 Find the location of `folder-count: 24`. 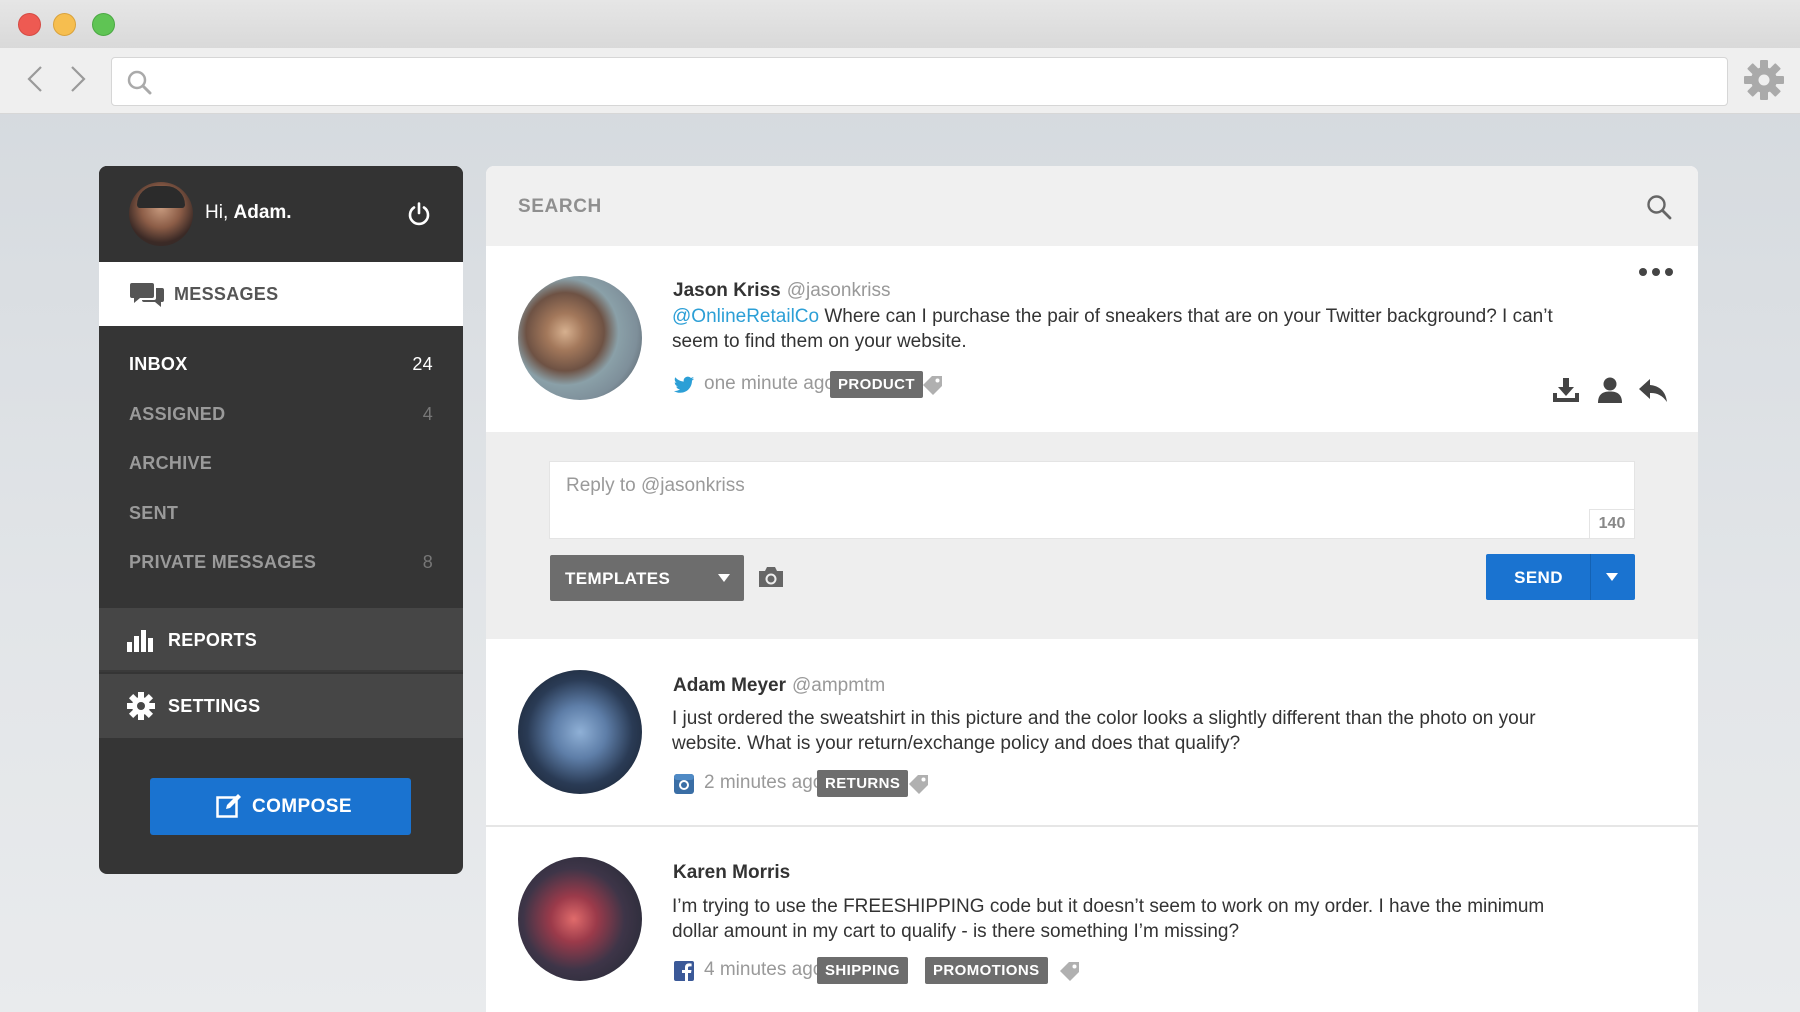

folder-count: 24 is located at coordinates (422, 364).